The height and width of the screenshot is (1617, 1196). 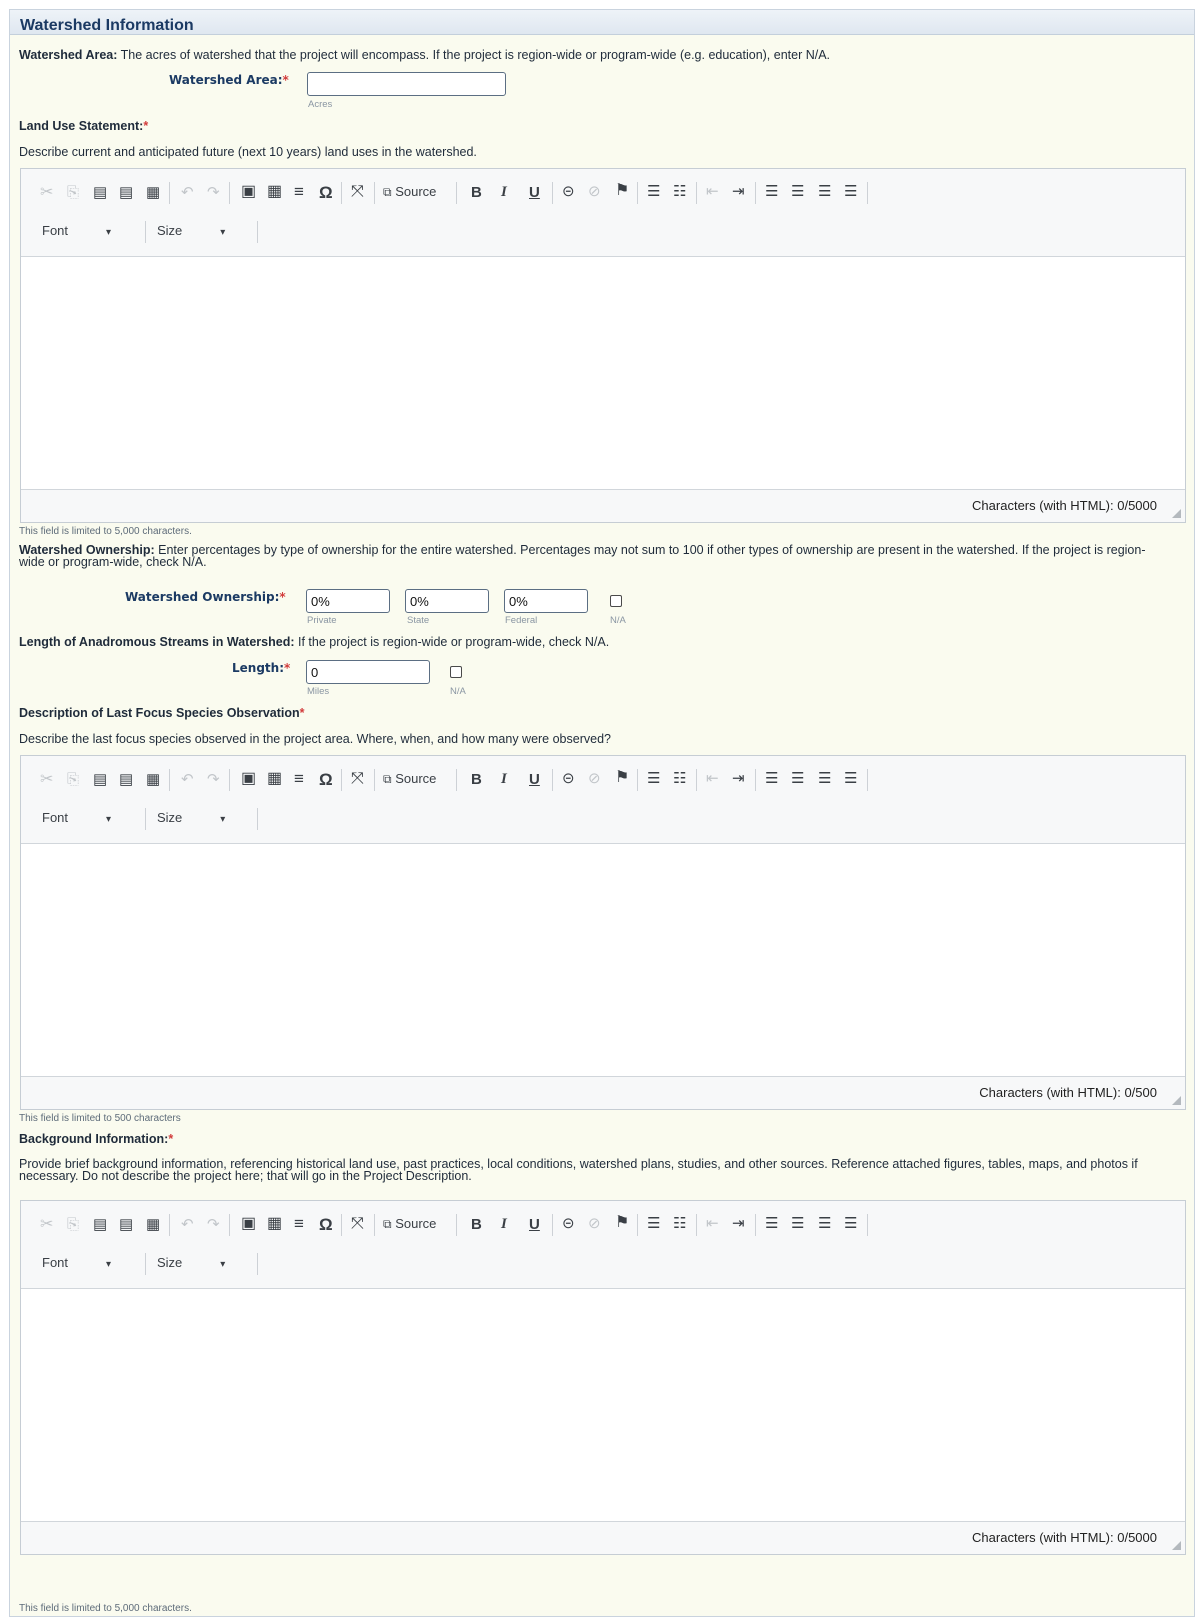 What do you see at coordinates (447, 601) in the screenshot?
I see `state-ownership-input` at bounding box center [447, 601].